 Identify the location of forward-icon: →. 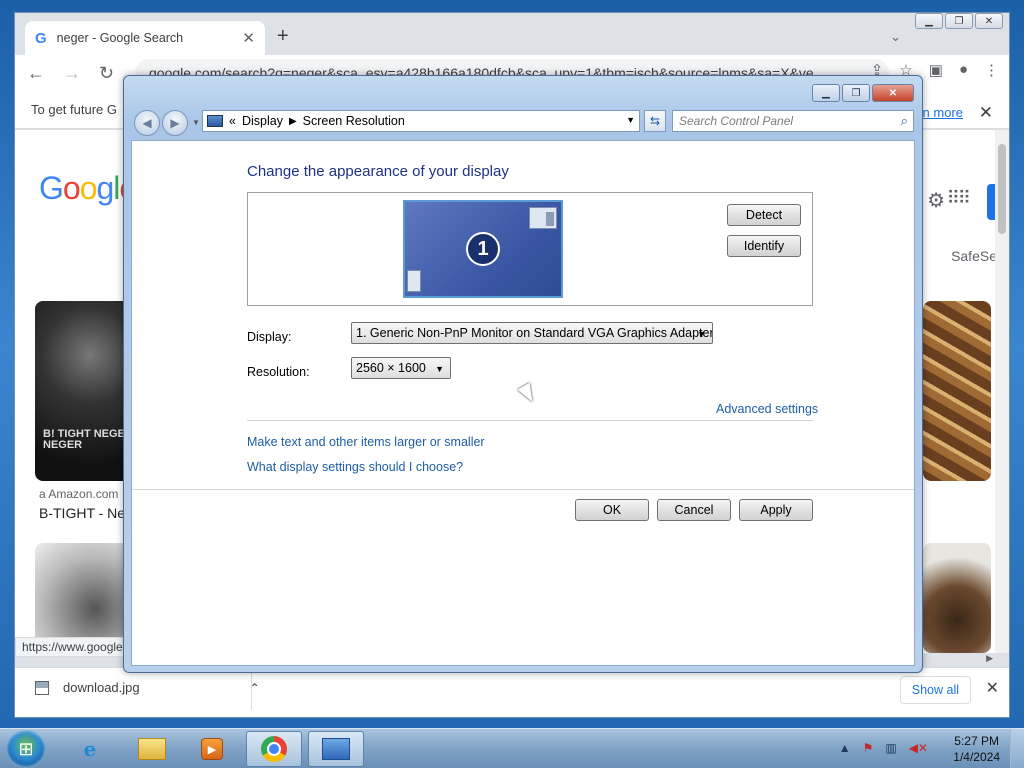
(72, 73).